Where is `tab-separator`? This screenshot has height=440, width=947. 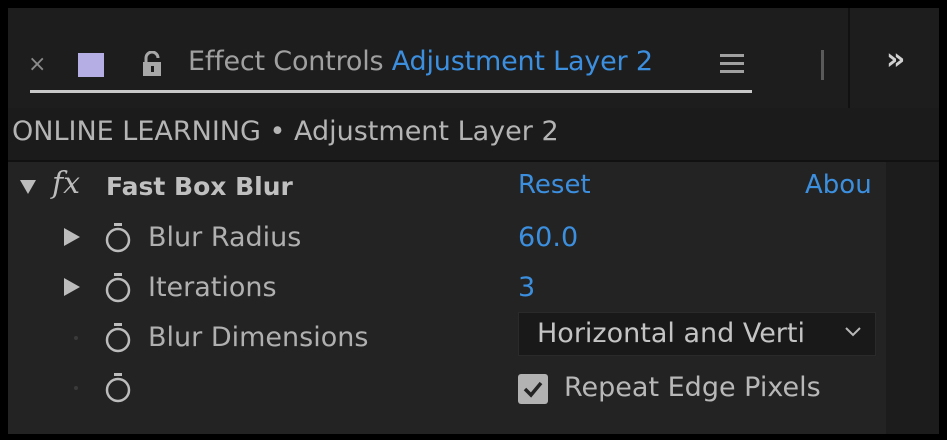
tab-separator is located at coordinates (822, 65).